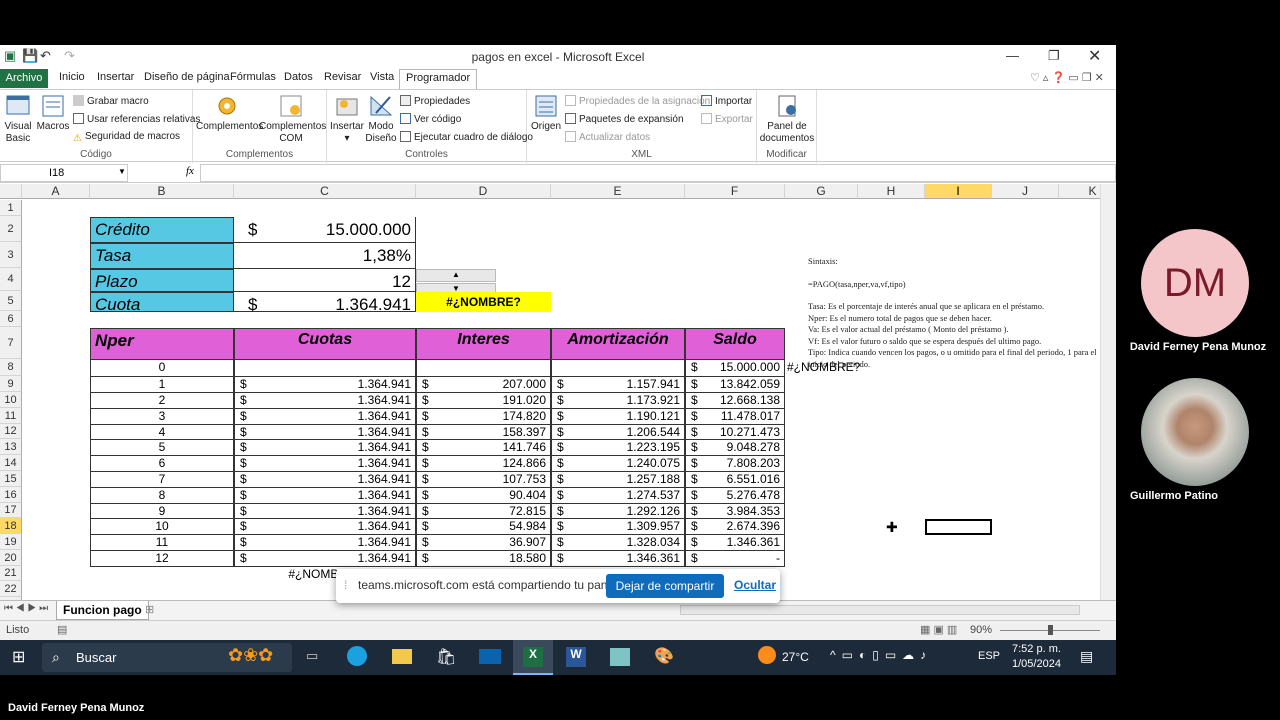 Image resolution: width=1280 pixels, height=720 pixels. What do you see at coordinates (162, 368) in the screenshot?
I see `table-cell: 0` at bounding box center [162, 368].